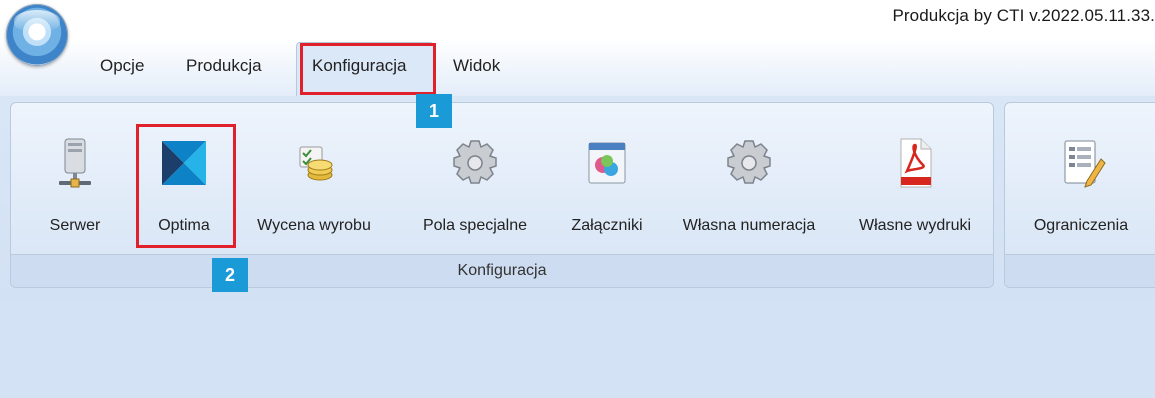  Describe the element at coordinates (476, 66) in the screenshot. I see `tab-widok: Widok` at that location.